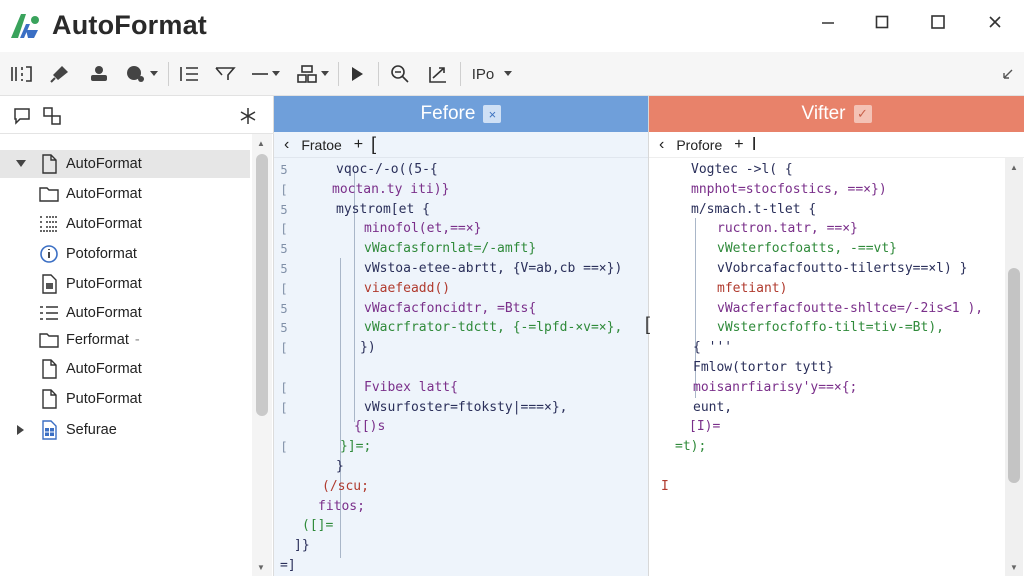 This screenshot has width=1024, height=576. Describe the element at coordinates (99, 74) in the screenshot. I see `stamp-button` at that location.